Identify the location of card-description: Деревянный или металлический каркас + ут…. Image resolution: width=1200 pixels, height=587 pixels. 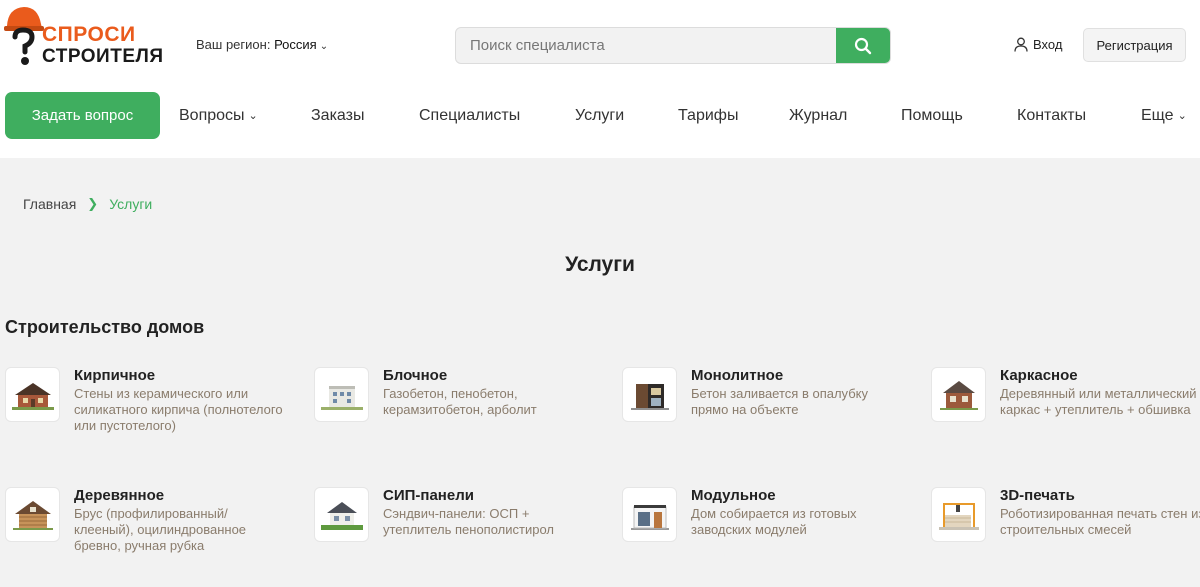
(1098, 401).